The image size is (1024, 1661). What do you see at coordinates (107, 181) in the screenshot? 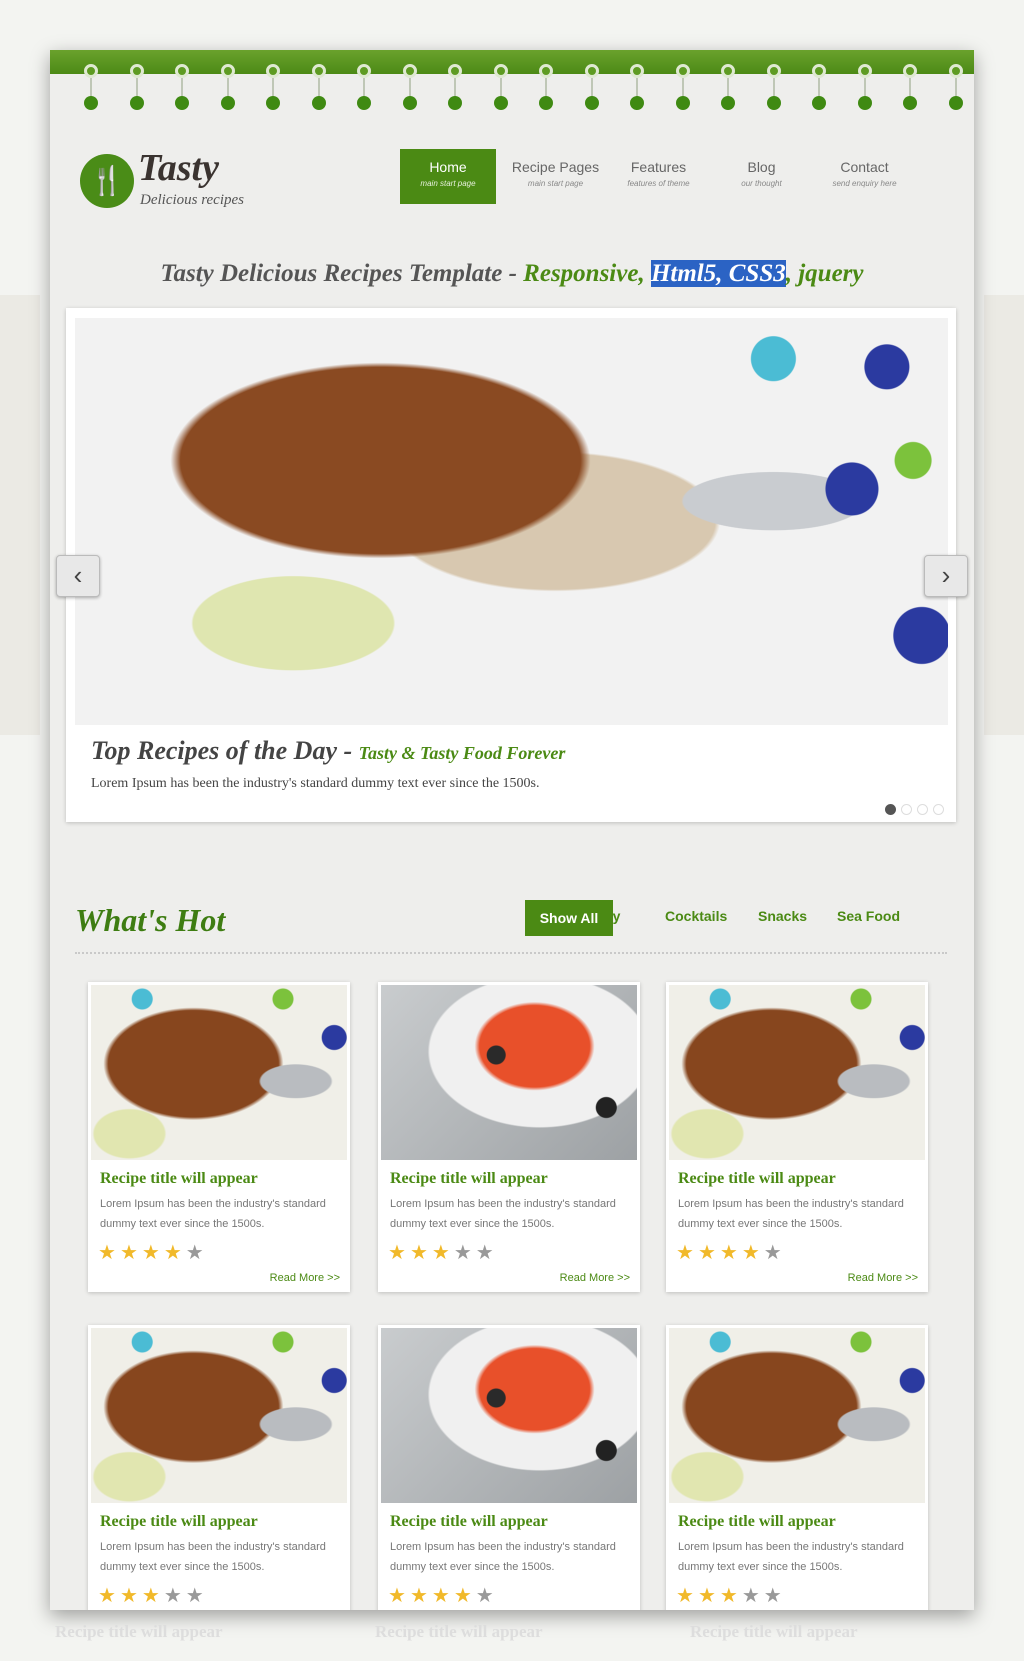
I see `fork-spoon-icon: 🍴` at bounding box center [107, 181].